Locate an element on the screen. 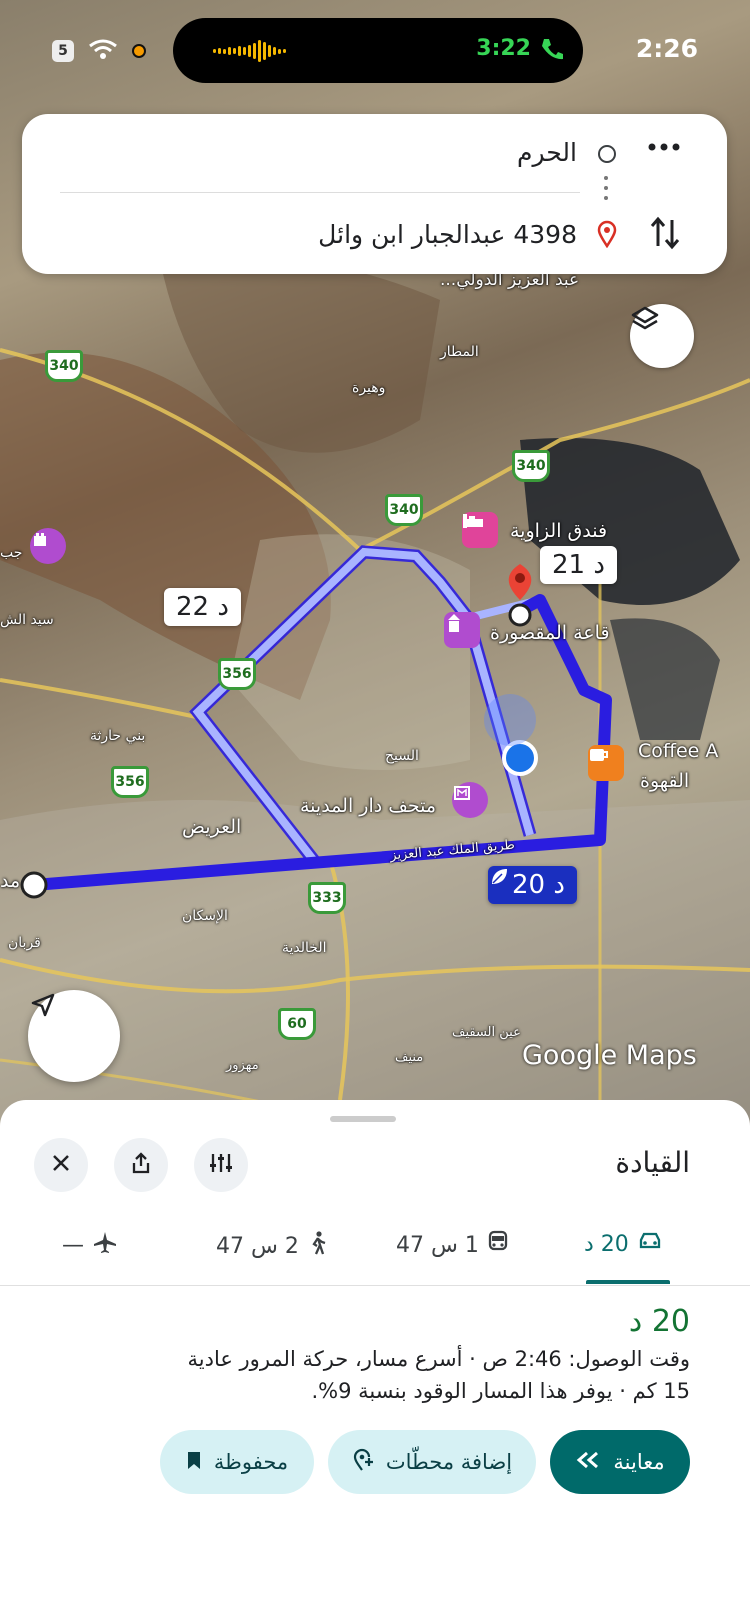 The height and width of the screenshot is (1621, 750). map-label-muneef: منيف is located at coordinates (409, 1057).